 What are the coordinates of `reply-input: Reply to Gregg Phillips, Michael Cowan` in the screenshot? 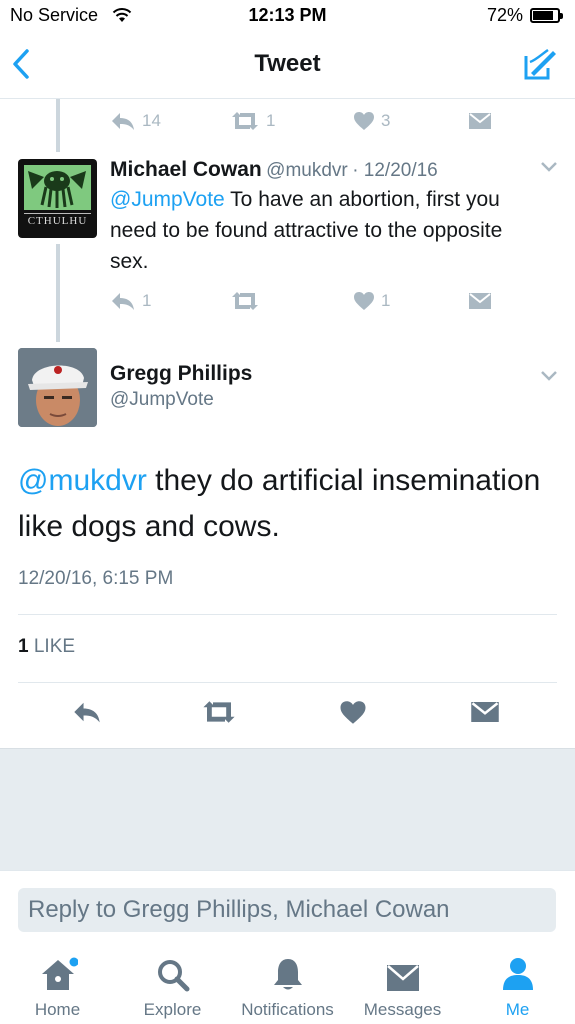 It's located at (287, 910).